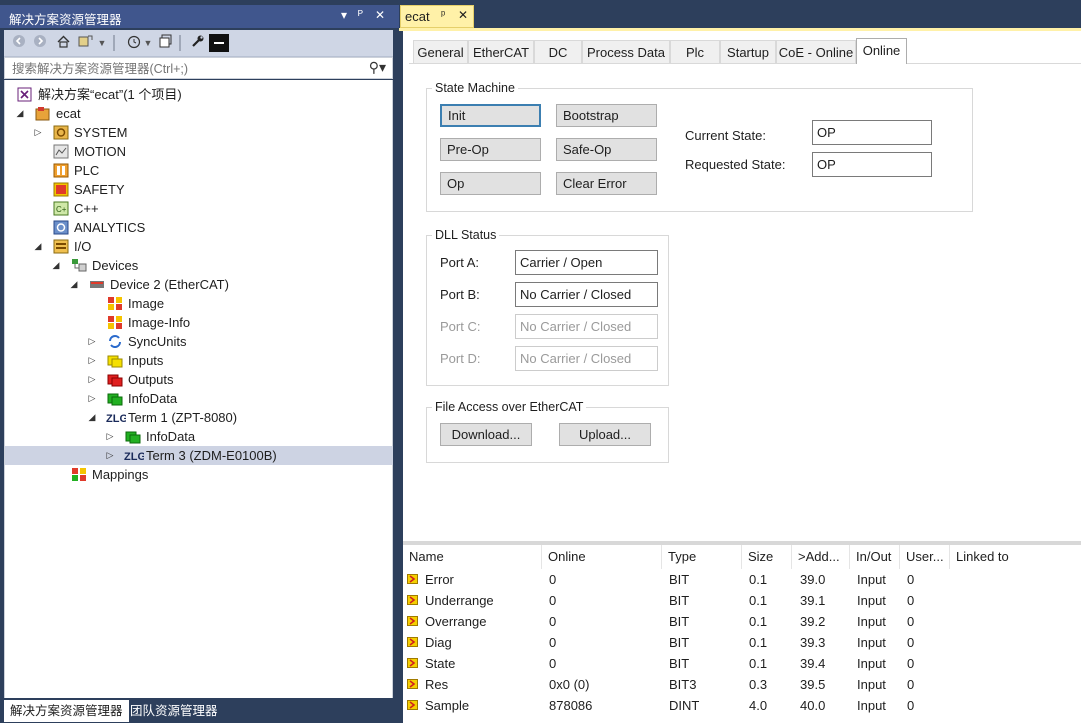 This screenshot has width=1081, height=723. Describe the element at coordinates (740, 14) in the screenshot. I see `document-tab-strip` at that location.